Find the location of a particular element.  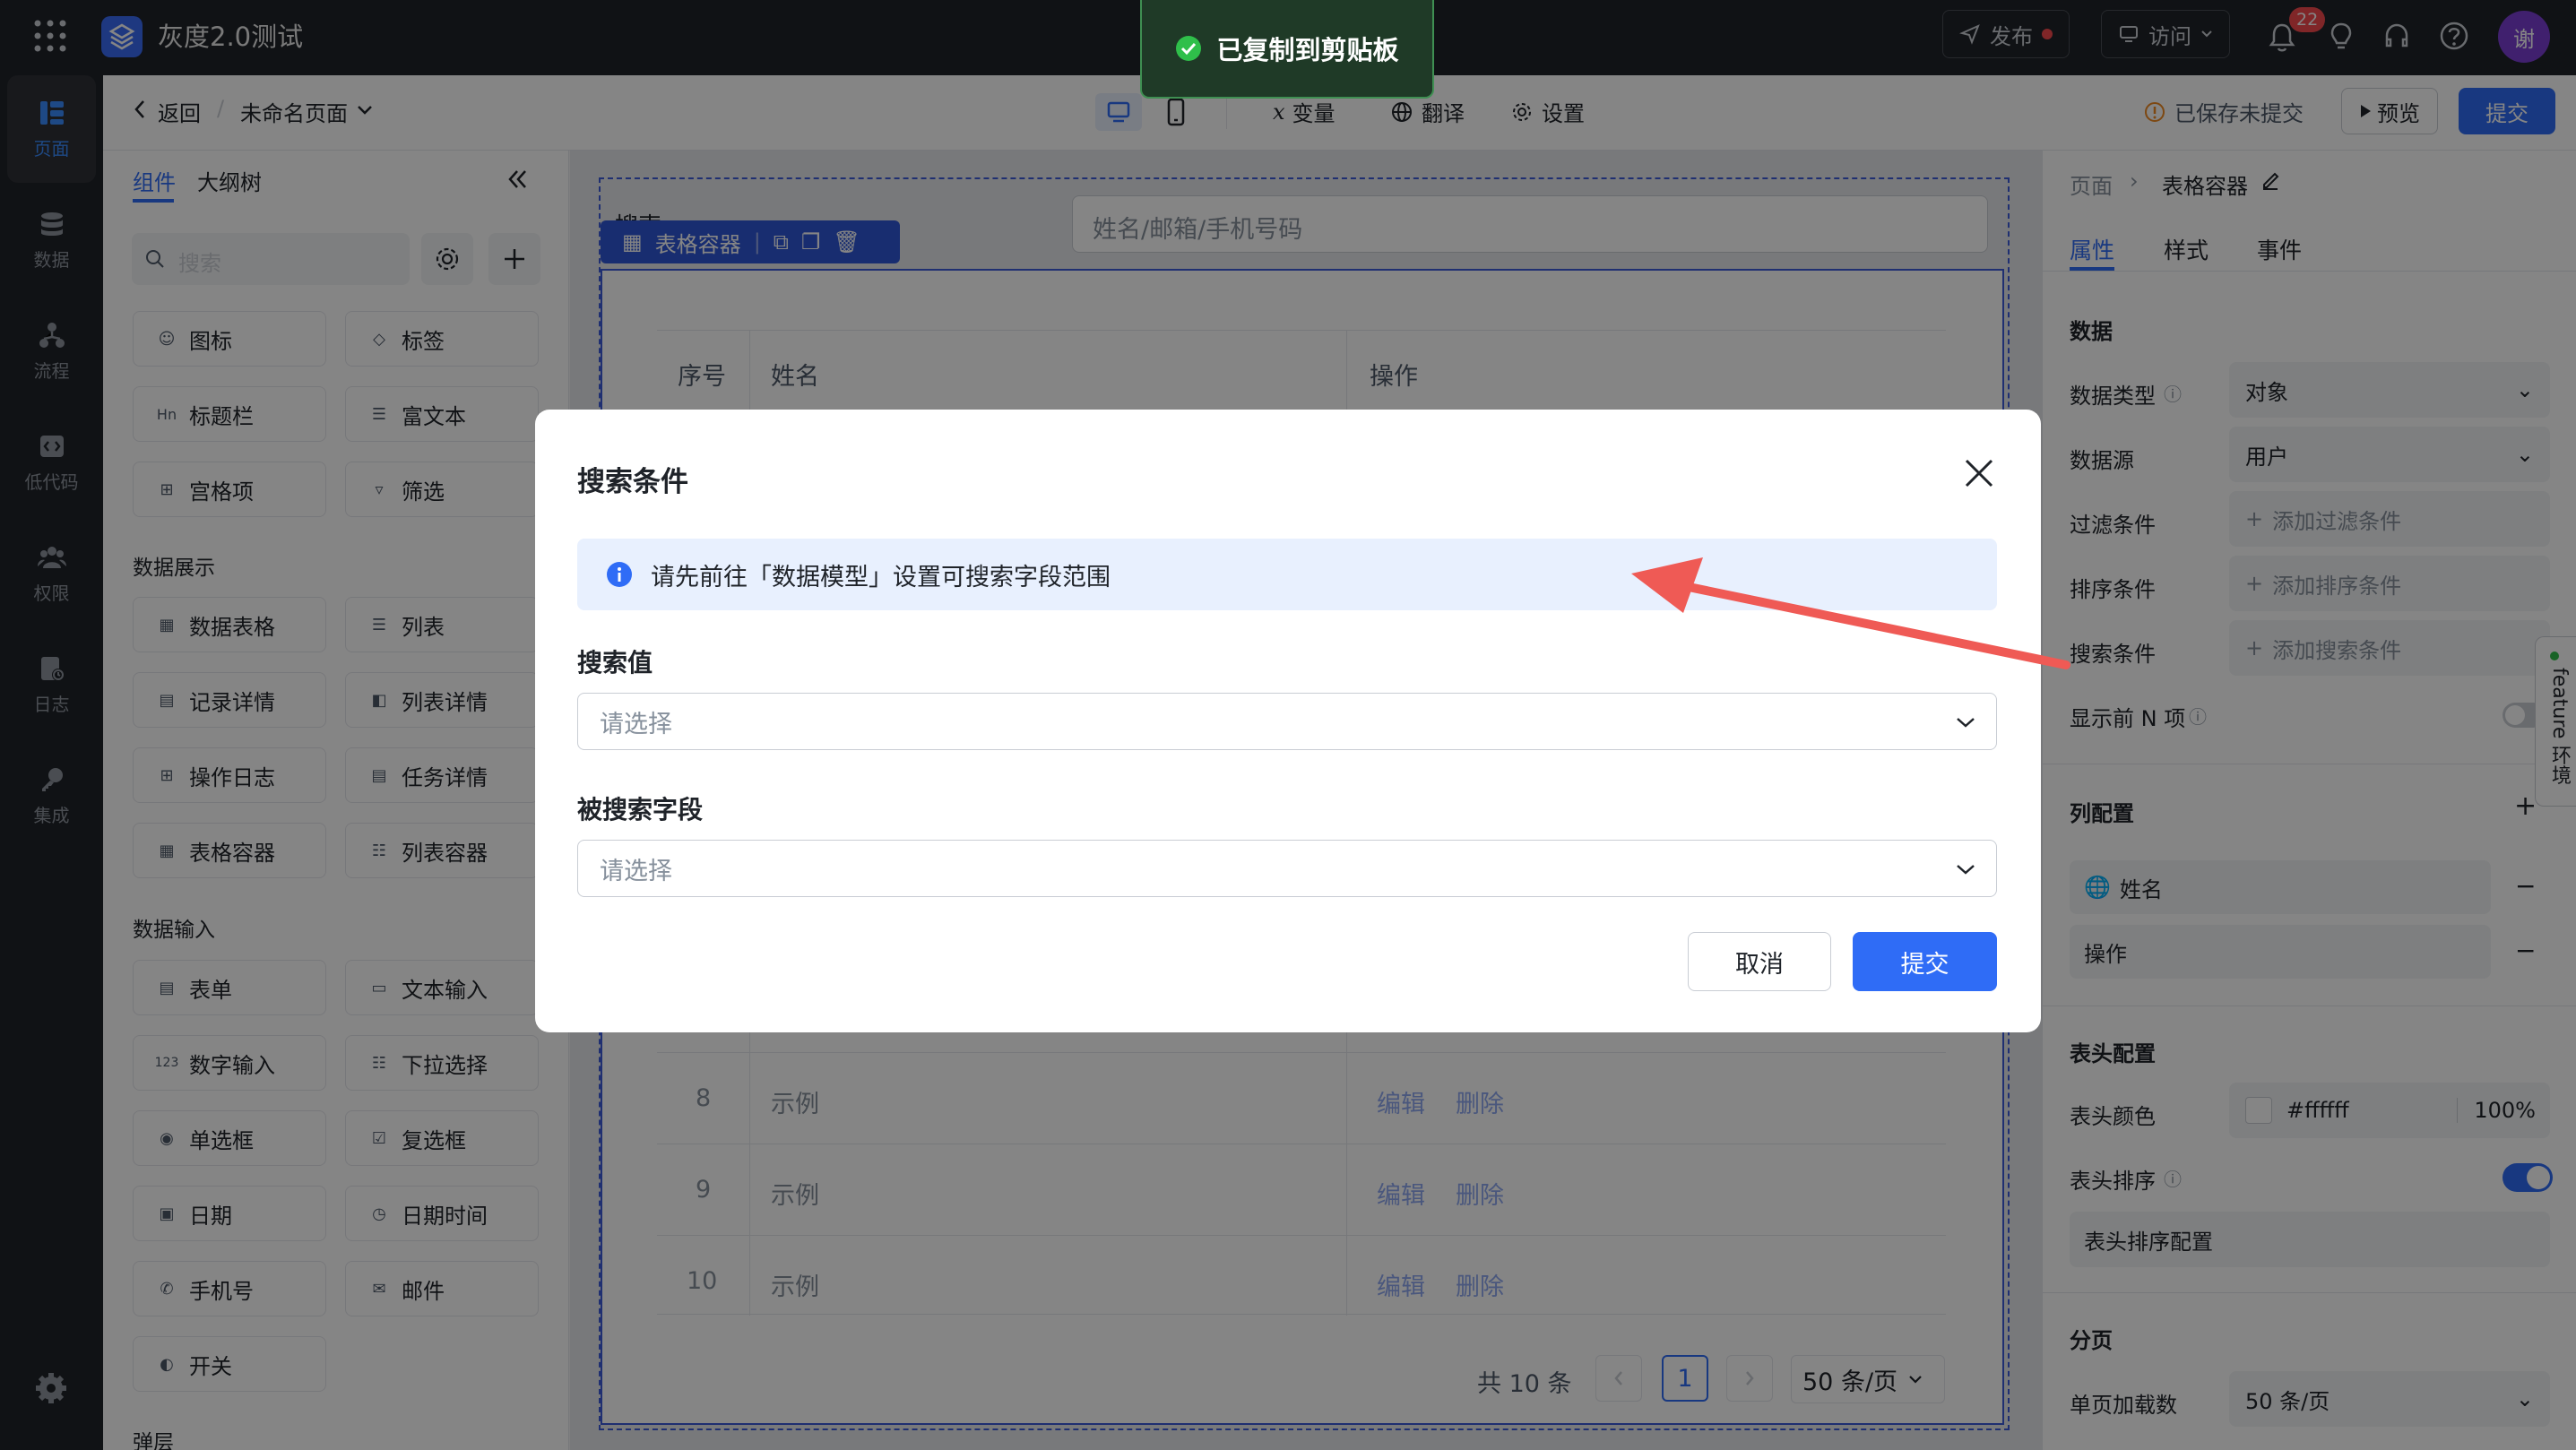

searched-field-label: 被搜索字段 is located at coordinates (640, 809).